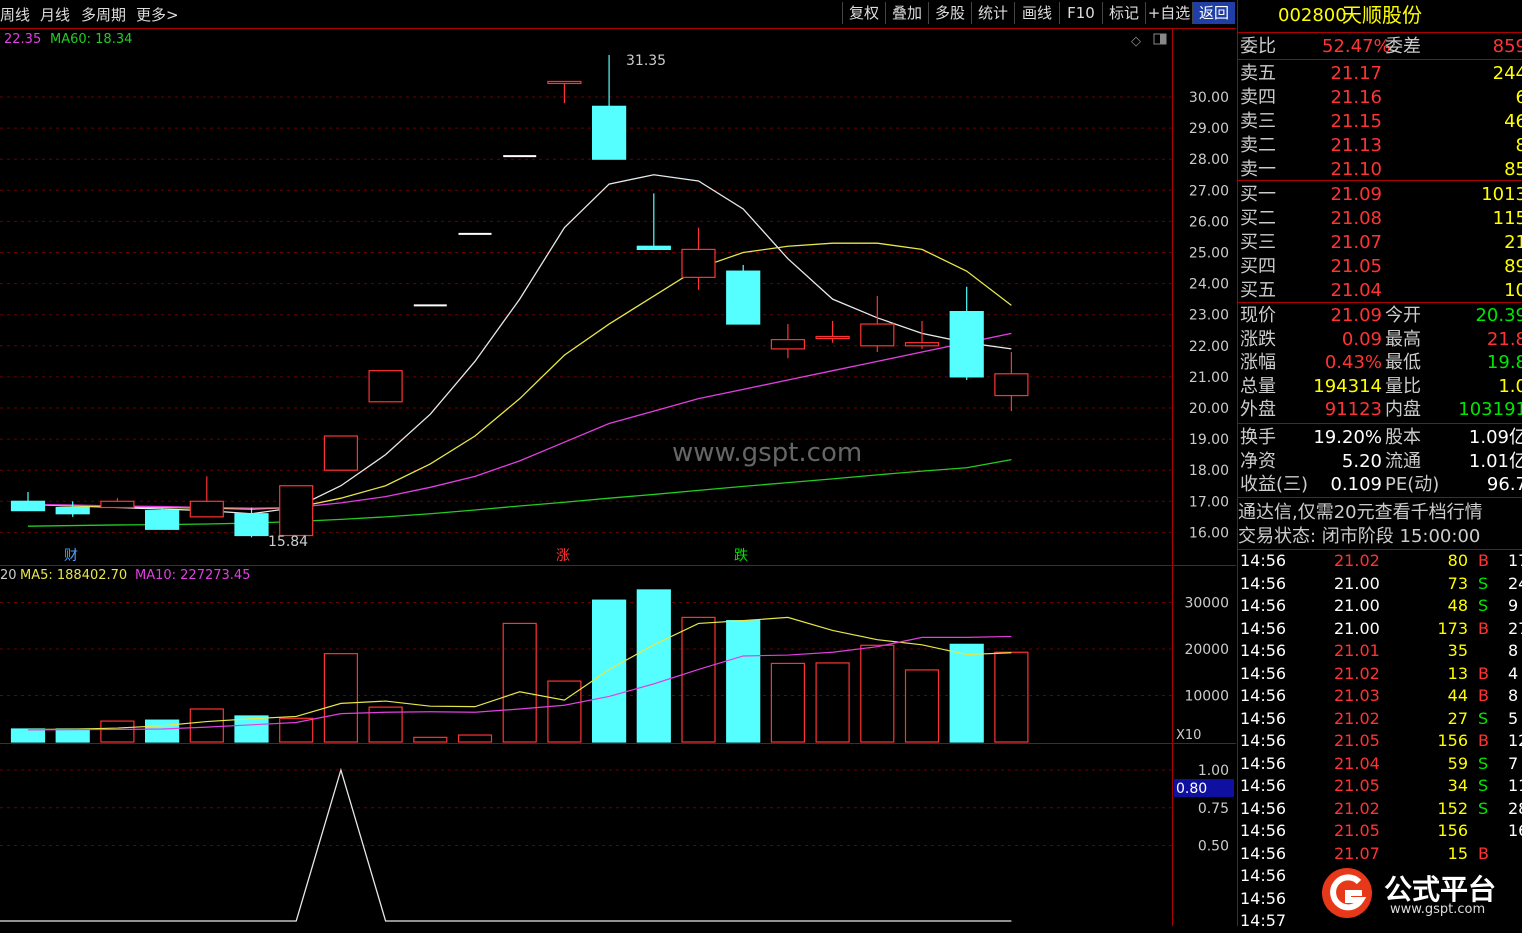 The width and height of the screenshot is (1522, 933). Describe the element at coordinates (15, 14) in the screenshot. I see `tab-weekly: 周线` at that location.